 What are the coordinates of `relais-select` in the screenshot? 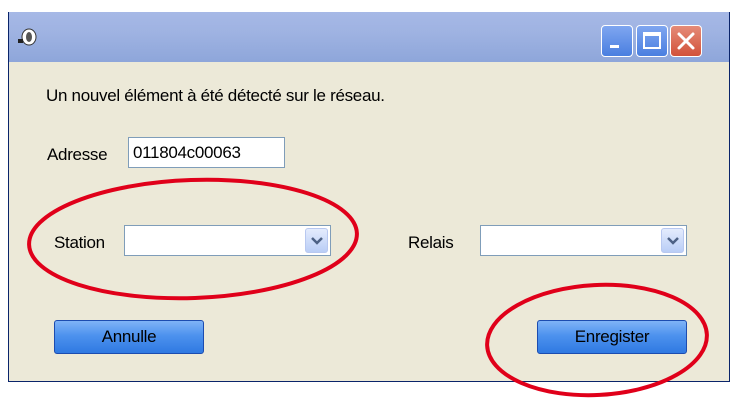 It's located at (583, 240).